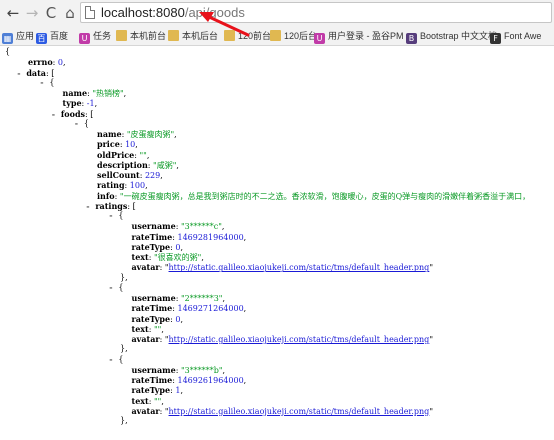  What do you see at coordinates (90, 104) in the screenshot?
I see `json-number-value: -1` at bounding box center [90, 104].